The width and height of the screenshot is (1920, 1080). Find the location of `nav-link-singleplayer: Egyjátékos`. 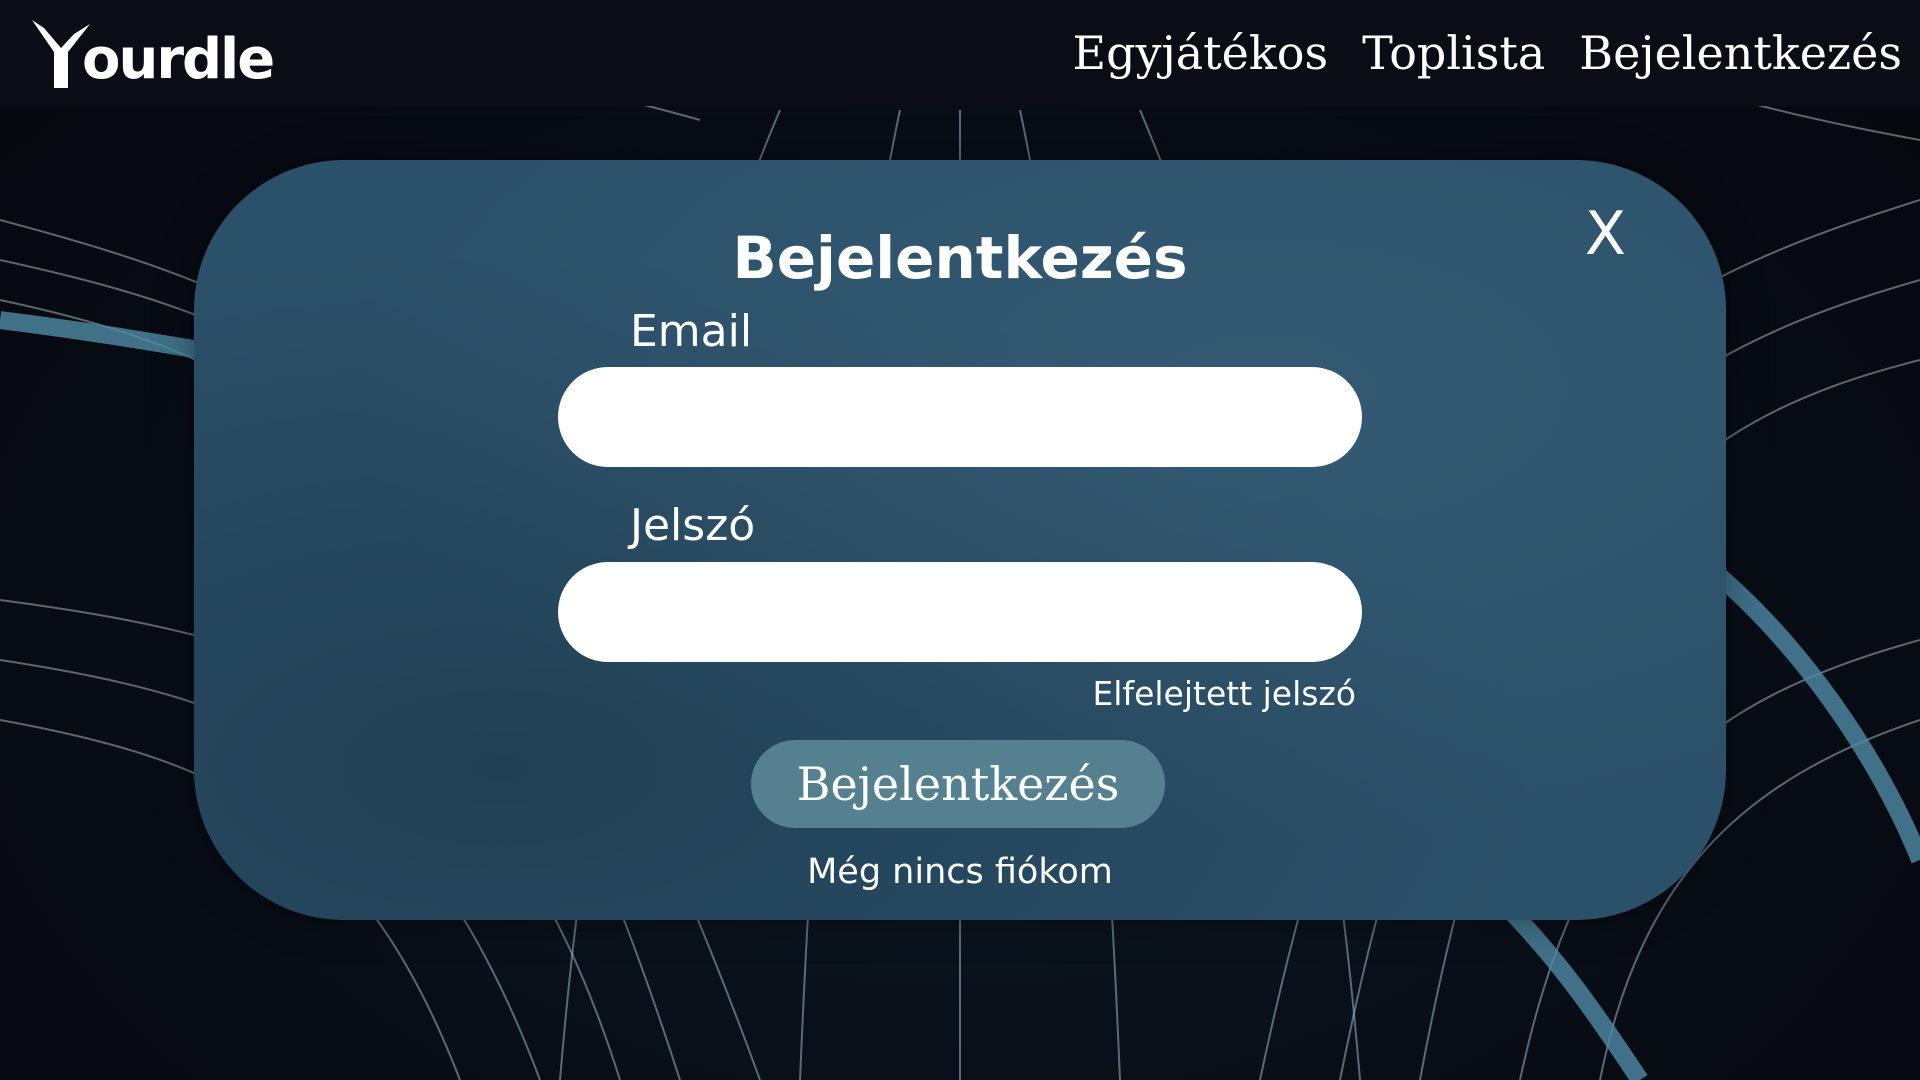

nav-link-singleplayer: Egyjátékos is located at coordinates (1200, 53).